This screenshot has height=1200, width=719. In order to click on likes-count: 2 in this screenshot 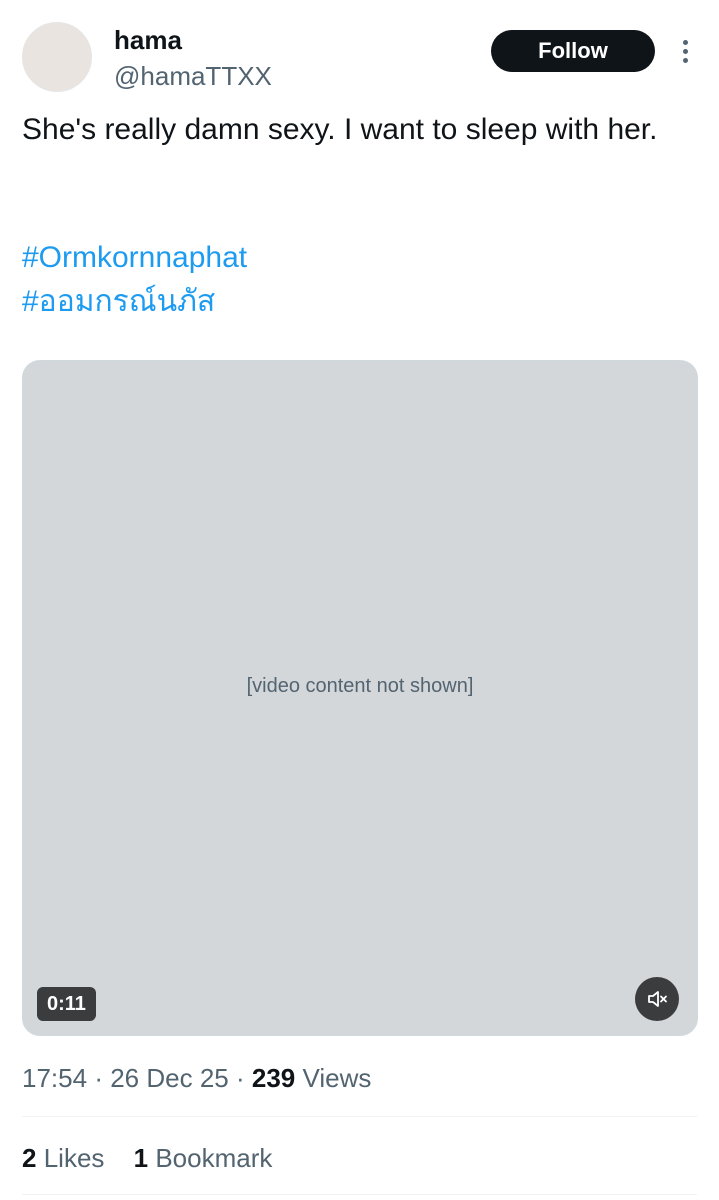, I will do `click(29, 1158)`.